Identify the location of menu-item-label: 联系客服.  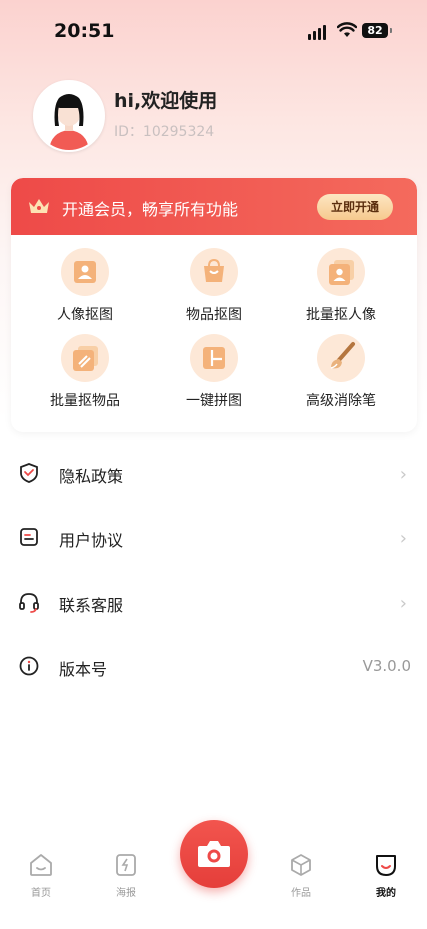
(91, 605).